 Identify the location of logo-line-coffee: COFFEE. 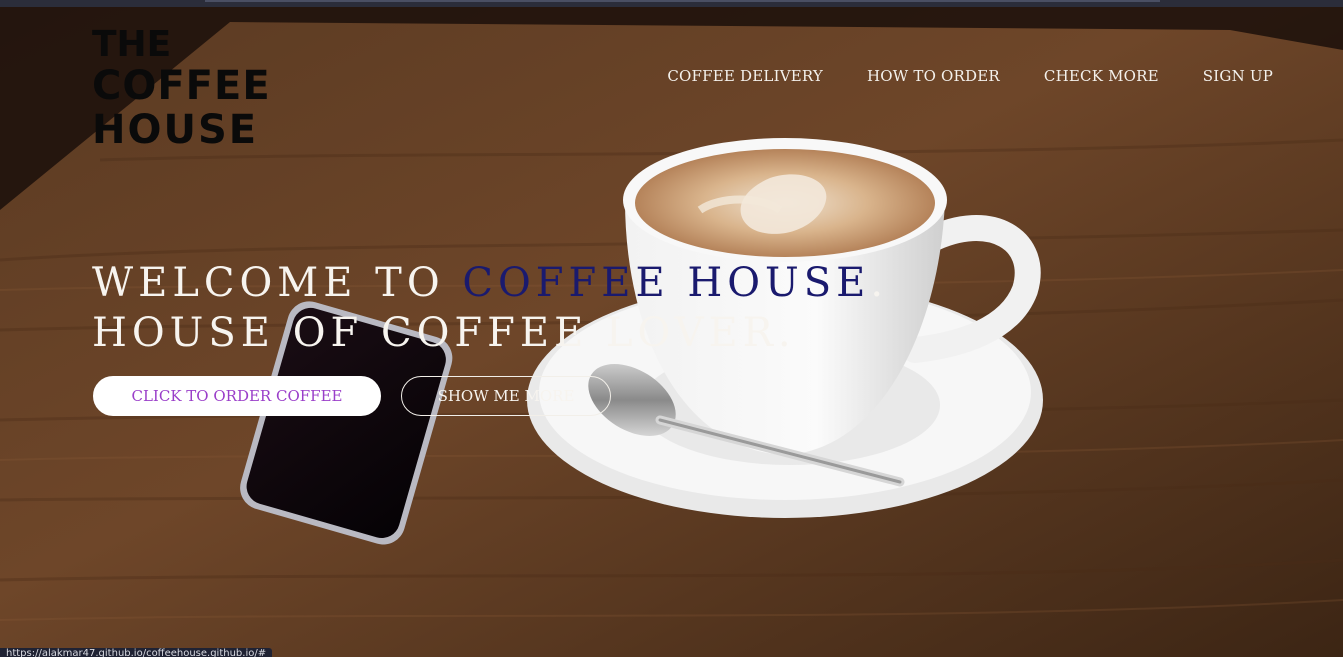
(181, 86).